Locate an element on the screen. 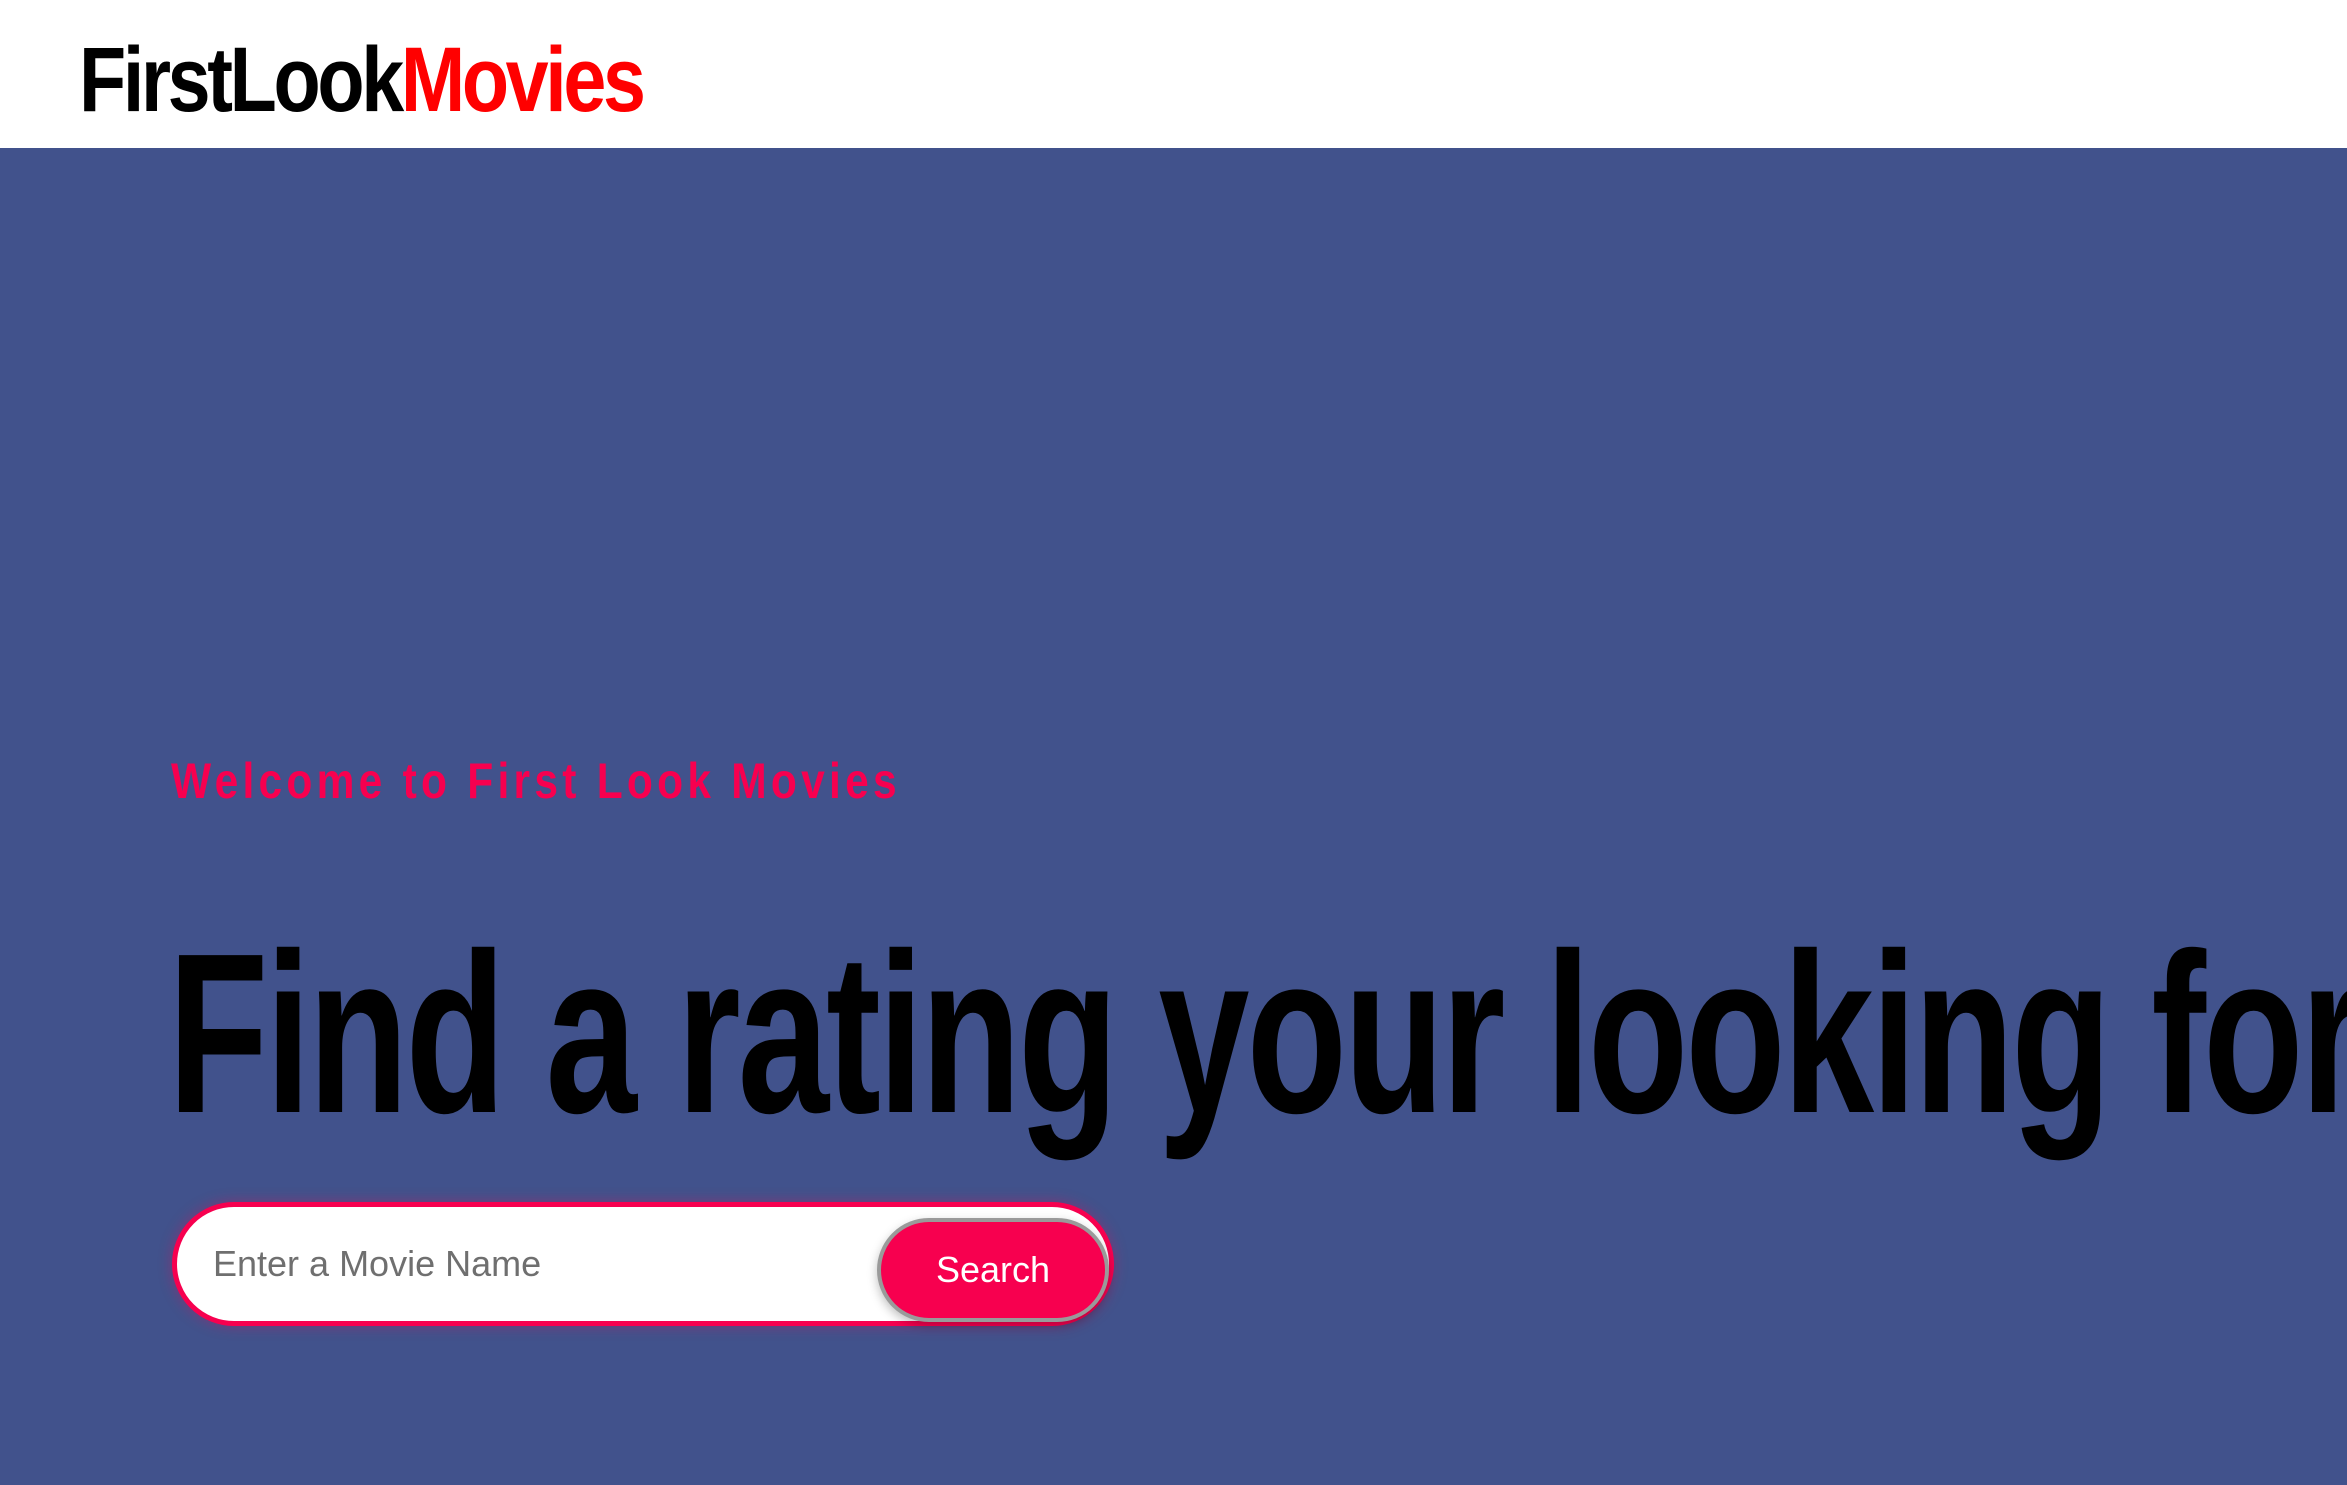 This screenshot has width=2347, height=1485. search-form: Search is located at coordinates (643, 1264).